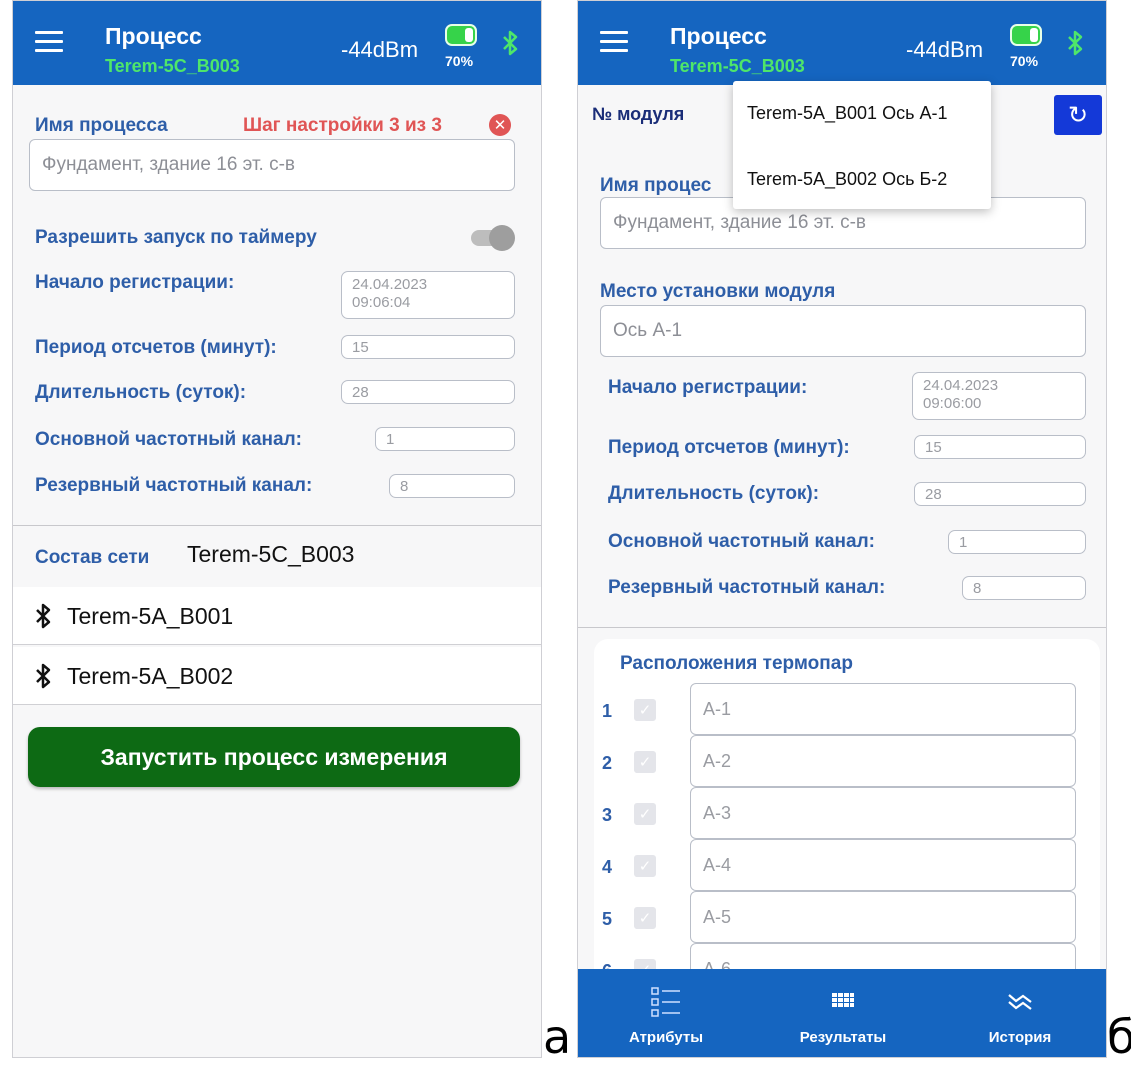  Describe the element at coordinates (656, 185) in the screenshot. I see `process-name-label: Имя процес` at that location.